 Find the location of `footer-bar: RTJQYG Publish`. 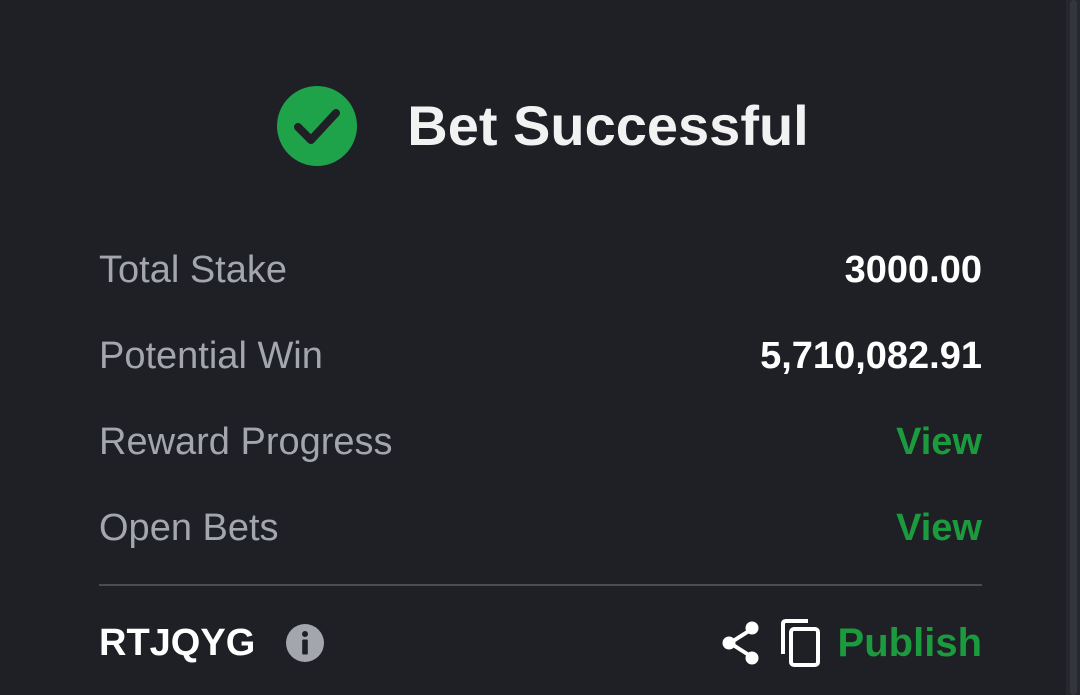

footer-bar: RTJQYG Publish is located at coordinates (540, 643).